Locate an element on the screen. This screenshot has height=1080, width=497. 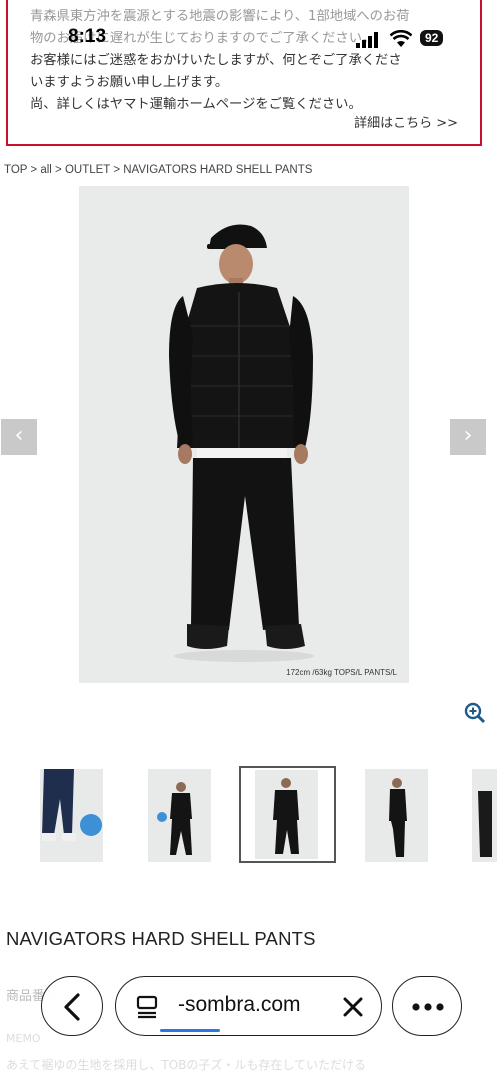
notice-line: 青森県東方沖を震源とする地震の影響により、1部地域へのお荷 is located at coordinates (220, 16).